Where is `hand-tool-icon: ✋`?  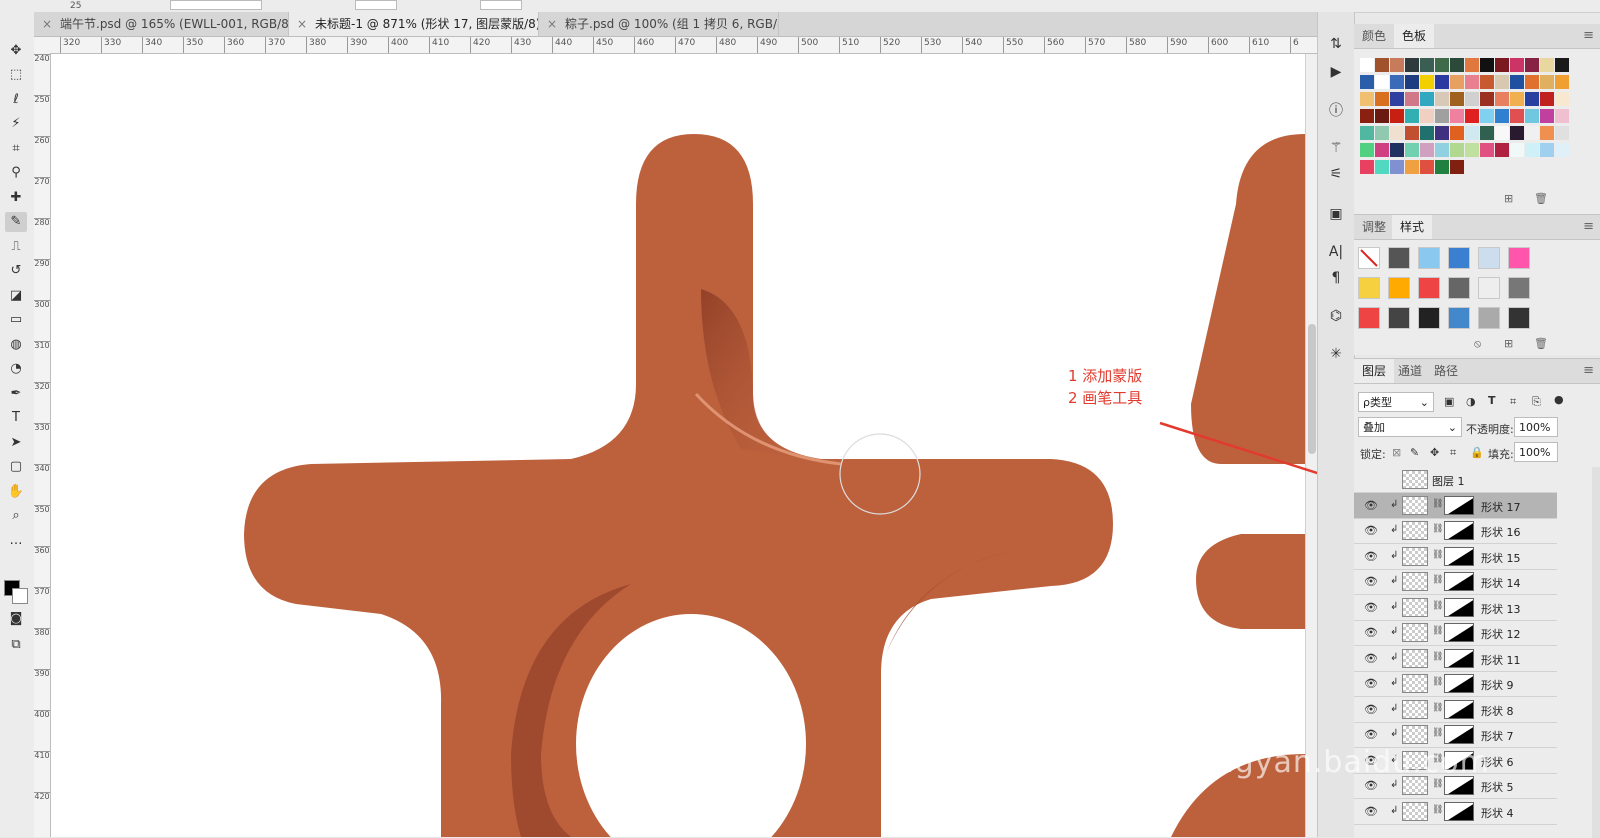 hand-tool-icon: ✋ is located at coordinates (16, 491).